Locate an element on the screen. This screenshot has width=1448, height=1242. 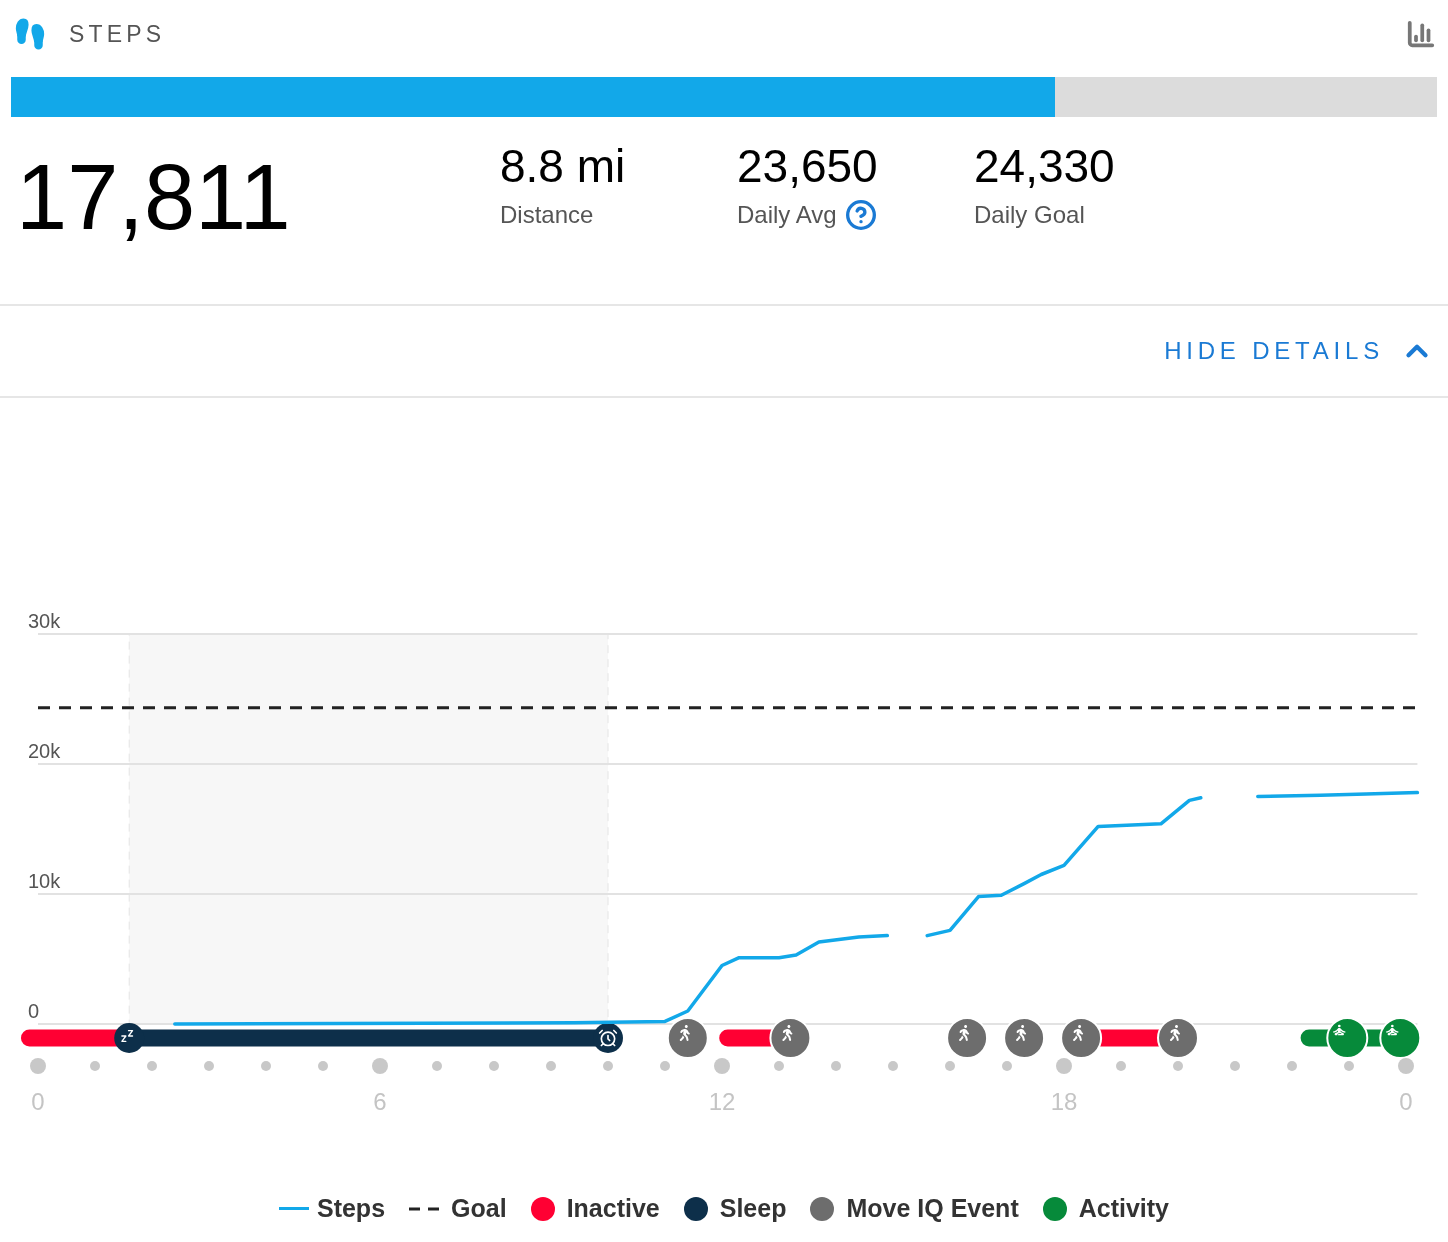
stat-label: Distance is located at coordinates (547, 215).